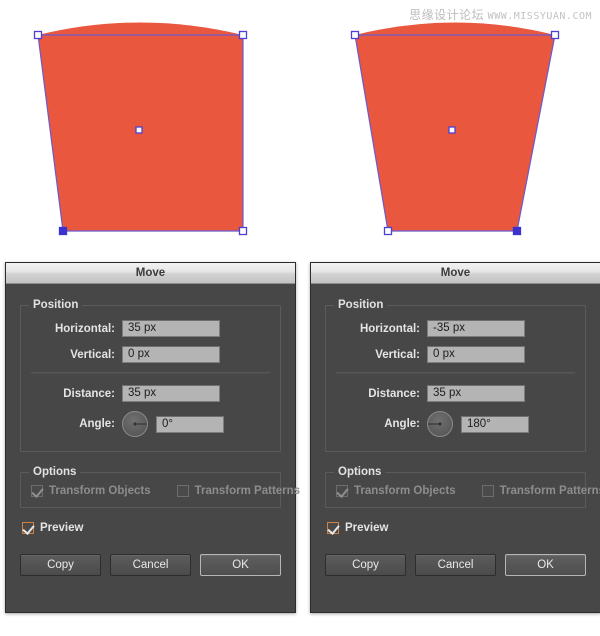 The image size is (600, 636). Describe the element at coordinates (171, 328) in the screenshot. I see `horizontal-input: 35 px` at that location.